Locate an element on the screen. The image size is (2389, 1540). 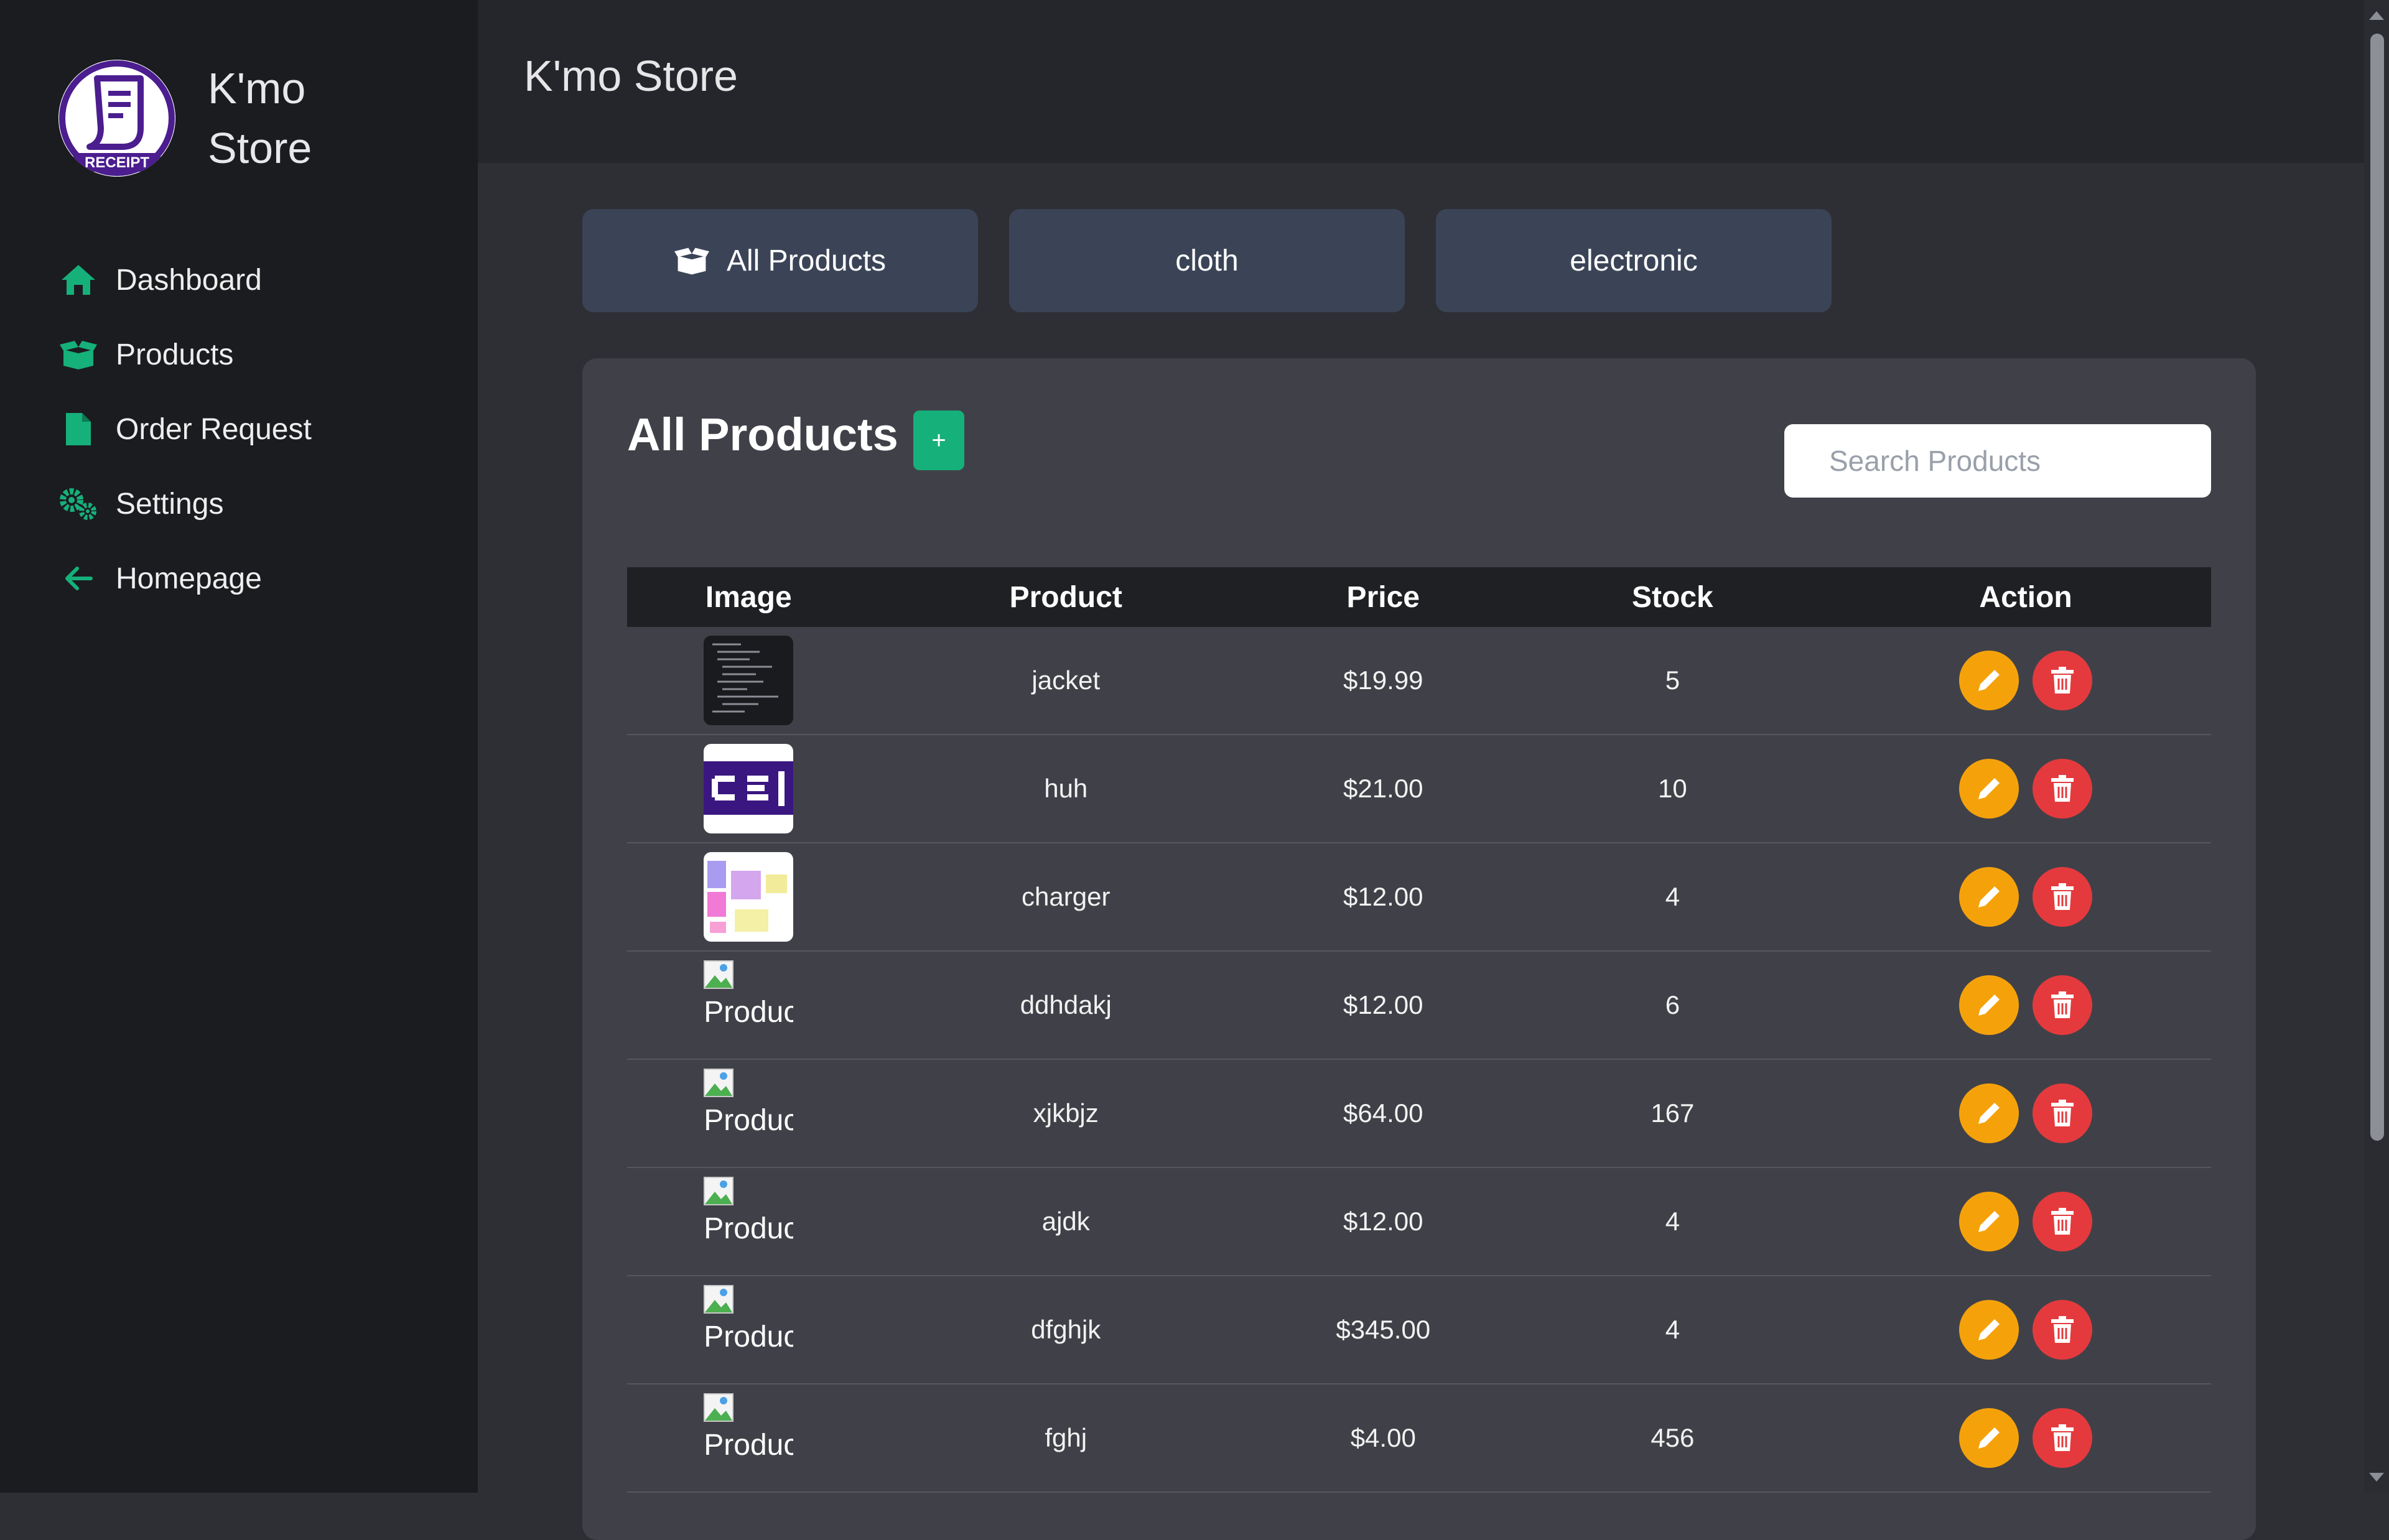
sidebar-item-settings: Settings is located at coordinates (185, 504).